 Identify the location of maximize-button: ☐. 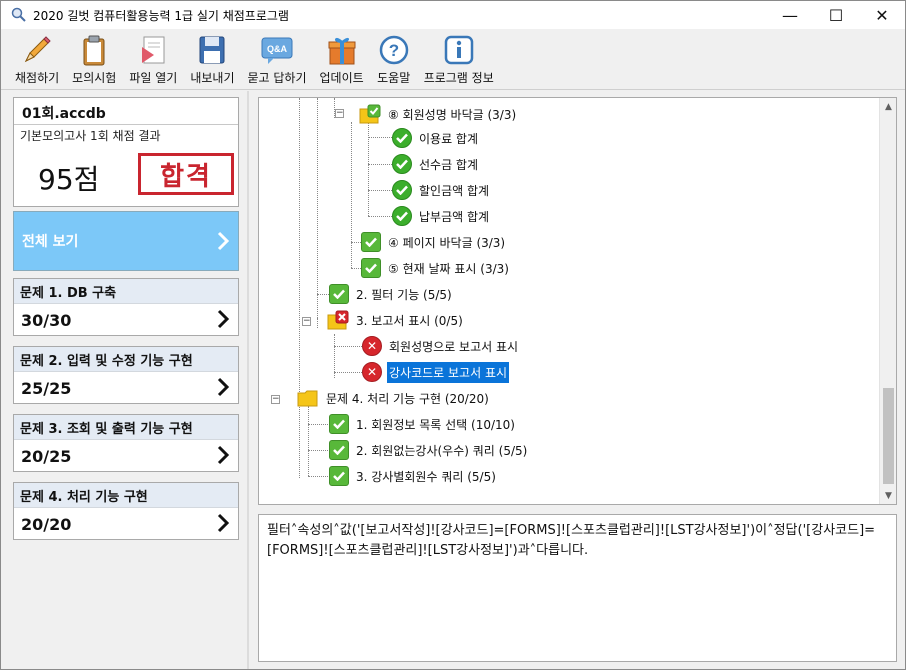
(836, 15).